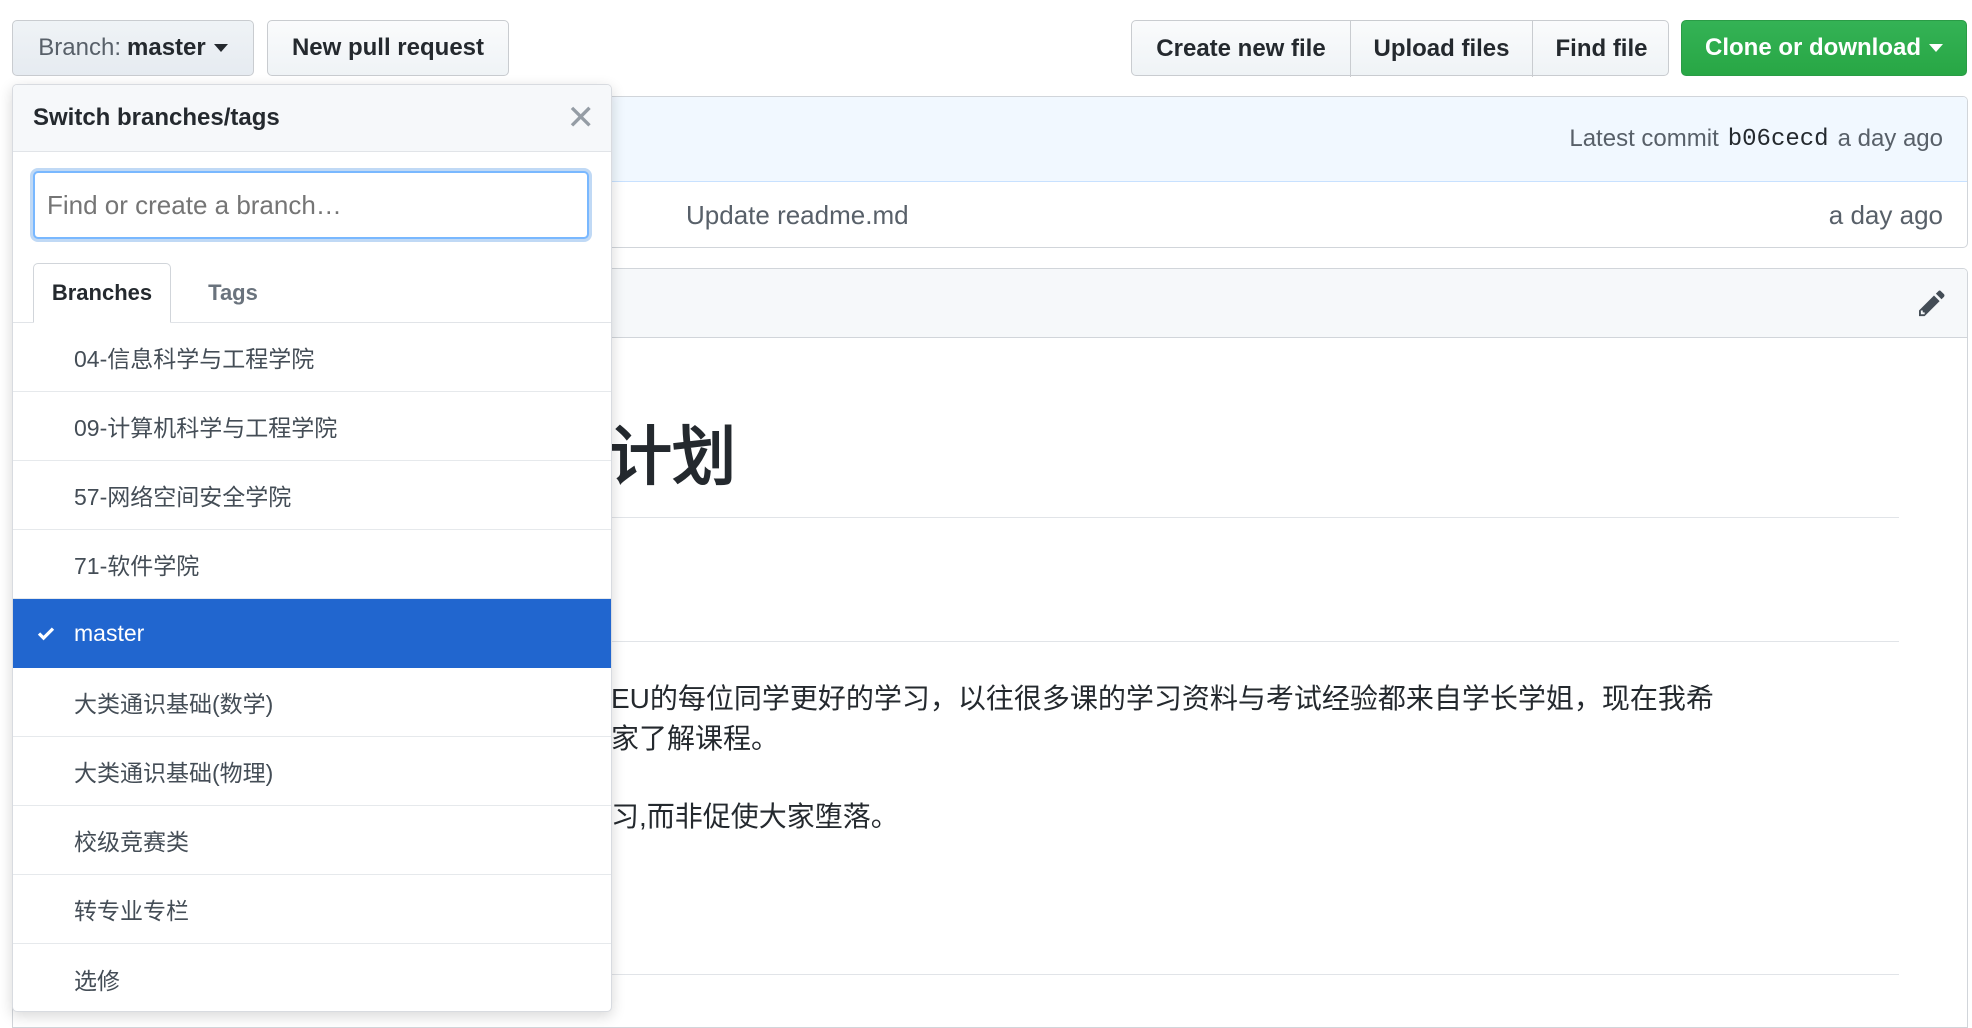 The height and width of the screenshot is (1028, 1972). What do you see at coordinates (581, 118) in the screenshot?
I see `close-icon: ✕` at bounding box center [581, 118].